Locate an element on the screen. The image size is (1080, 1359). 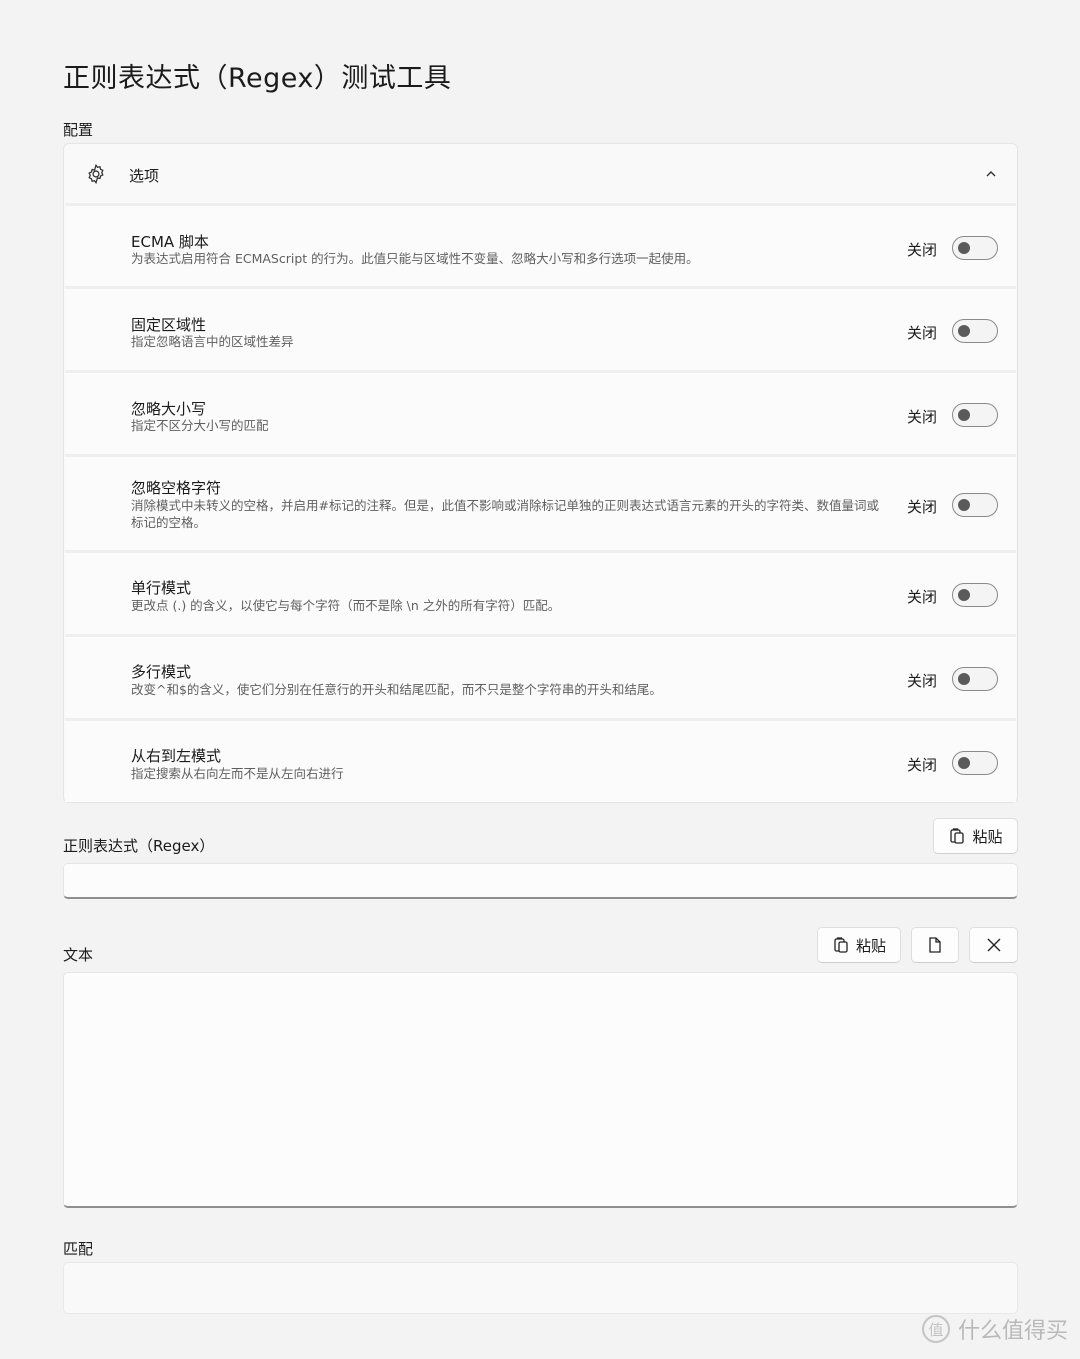
right-to-left-toggle is located at coordinates (975, 763).